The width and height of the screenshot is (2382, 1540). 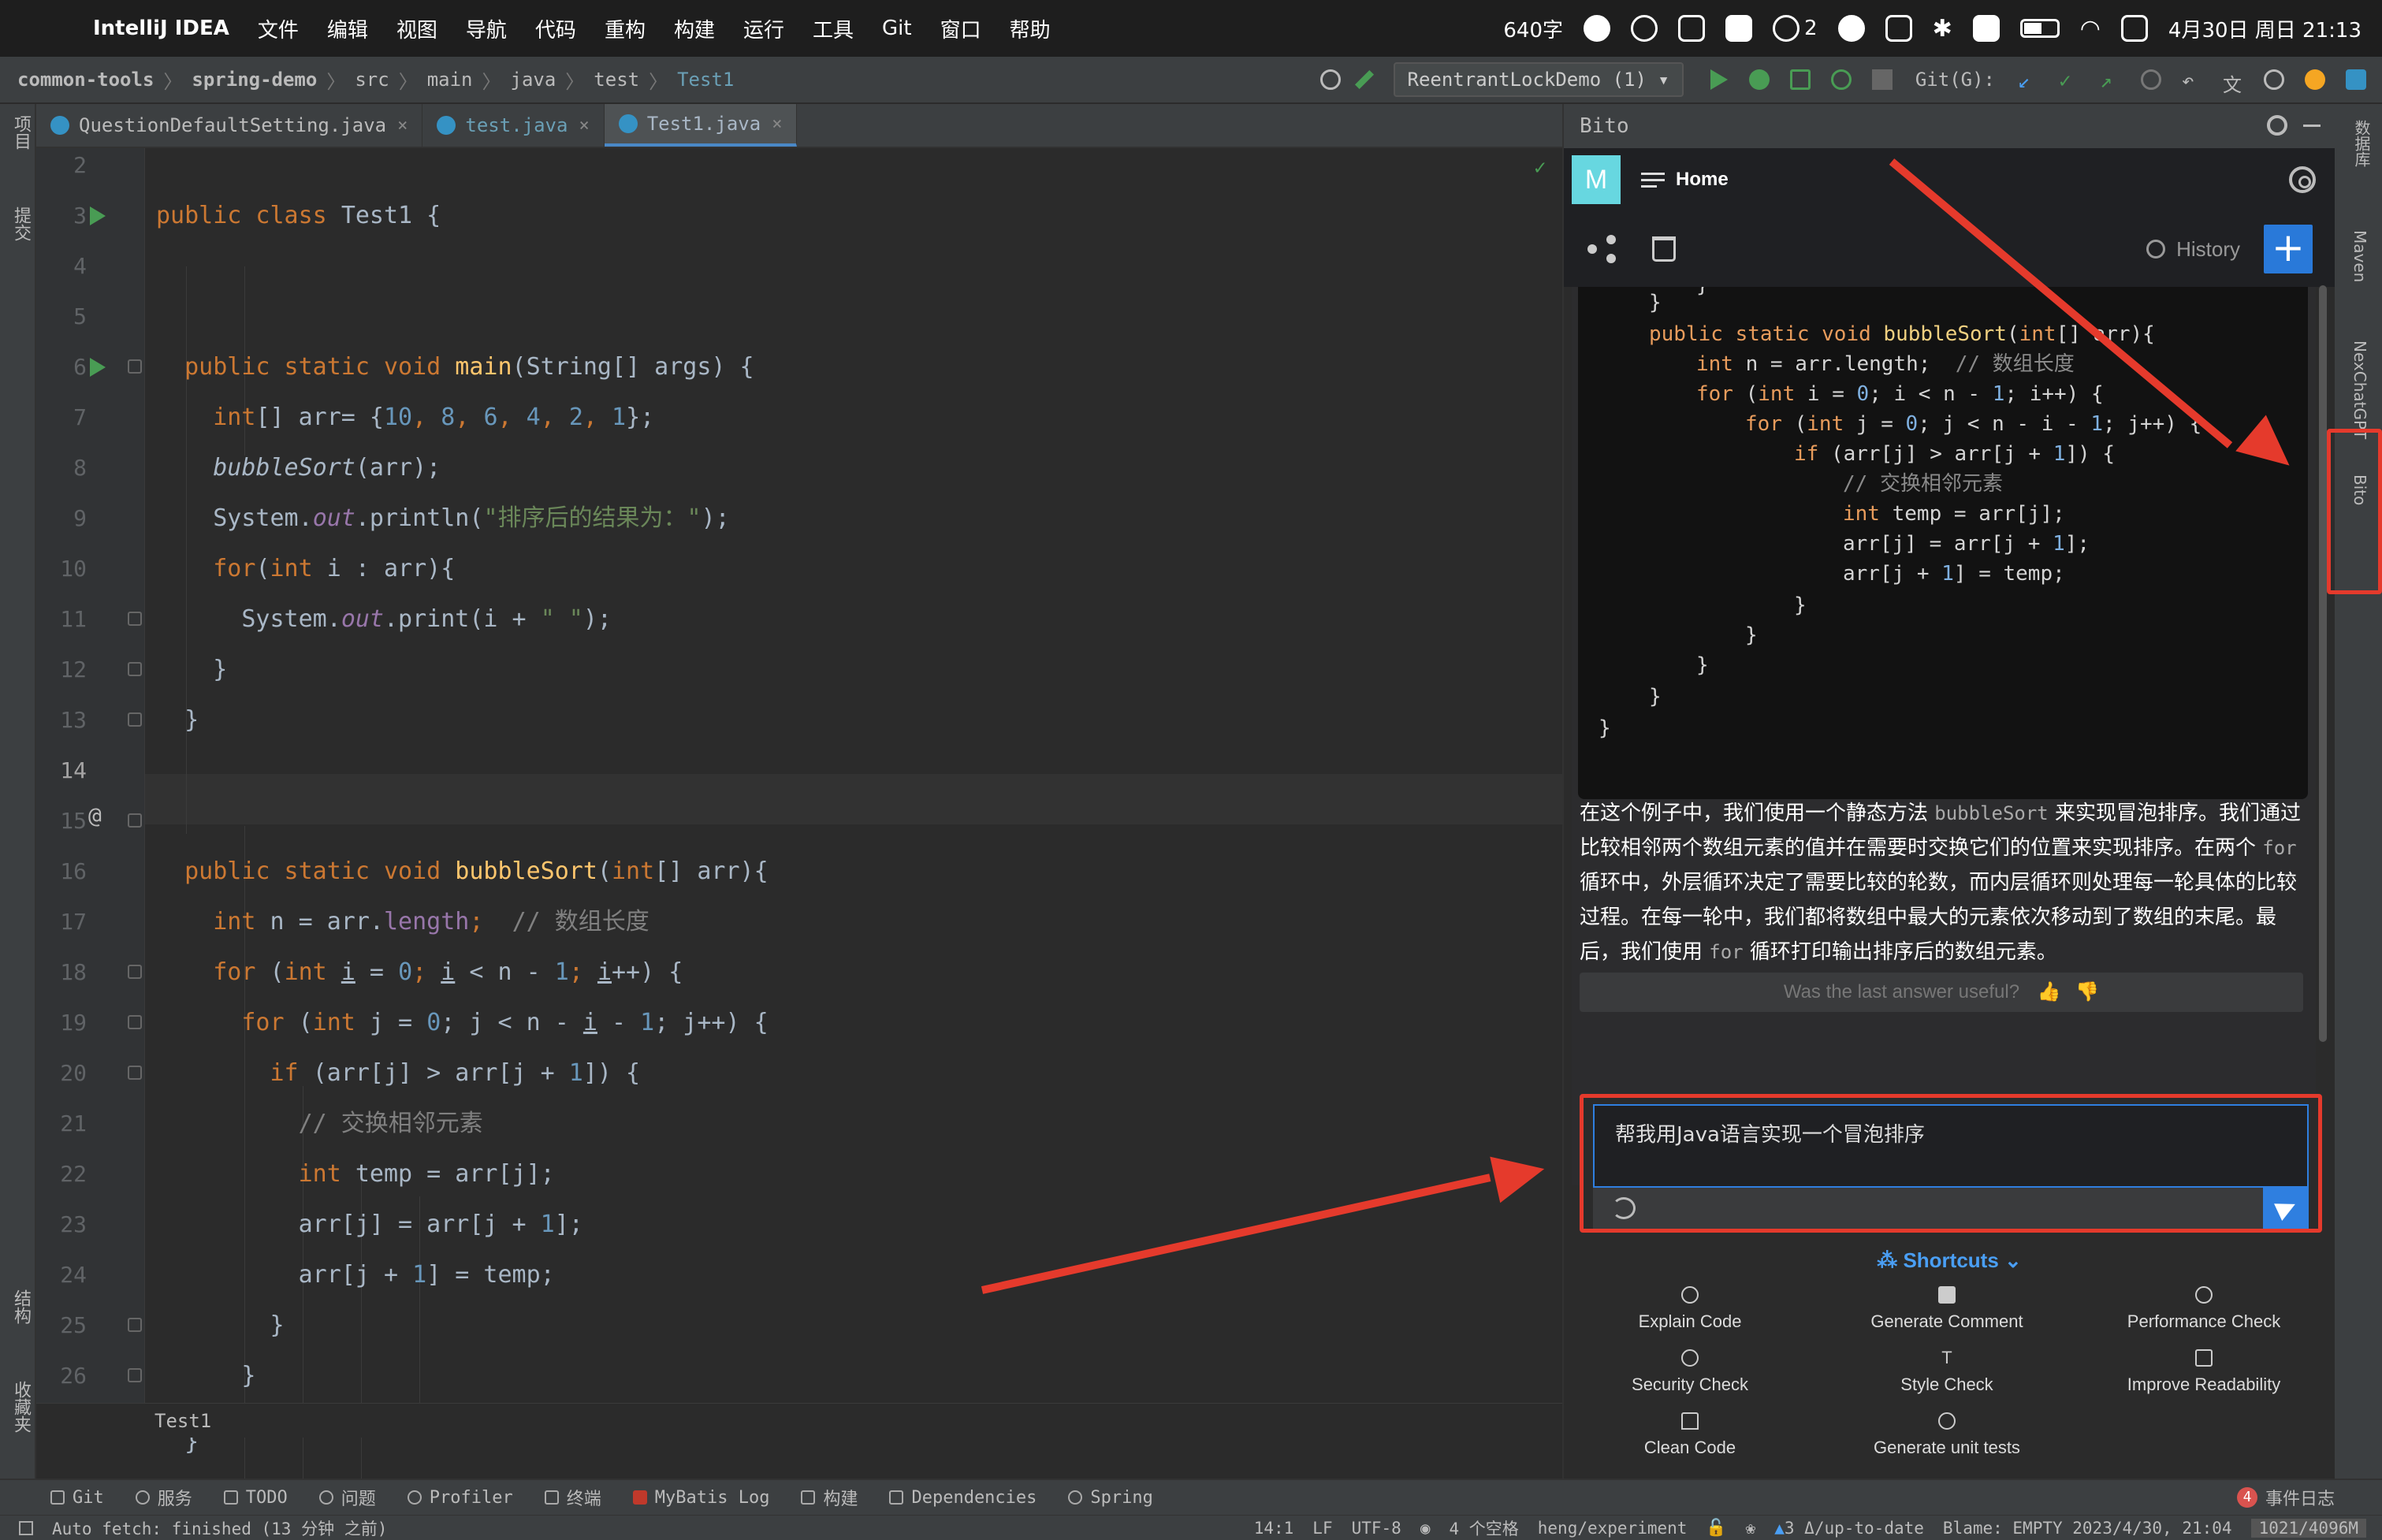 What do you see at coordinates (572, 1497) in the screenshot?
I see `toolwindow-terminal: 终端` at bounding box center [572, 1497].